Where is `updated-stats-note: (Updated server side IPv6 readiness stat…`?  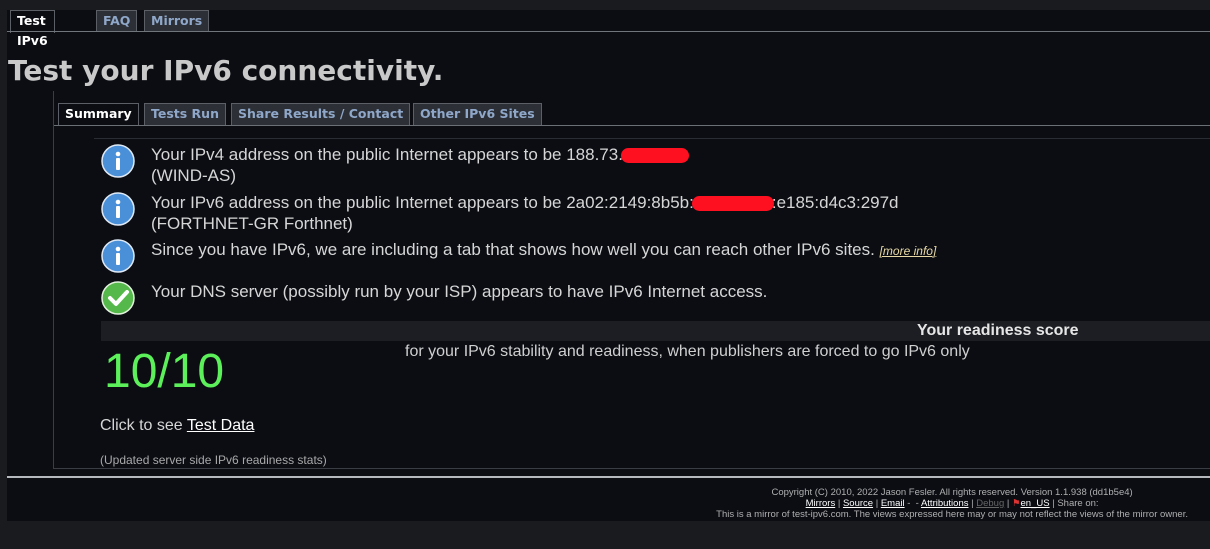 updated-stats-note: (Updated server side IPv6 readiness stat… is located at coordinates (213, 460).